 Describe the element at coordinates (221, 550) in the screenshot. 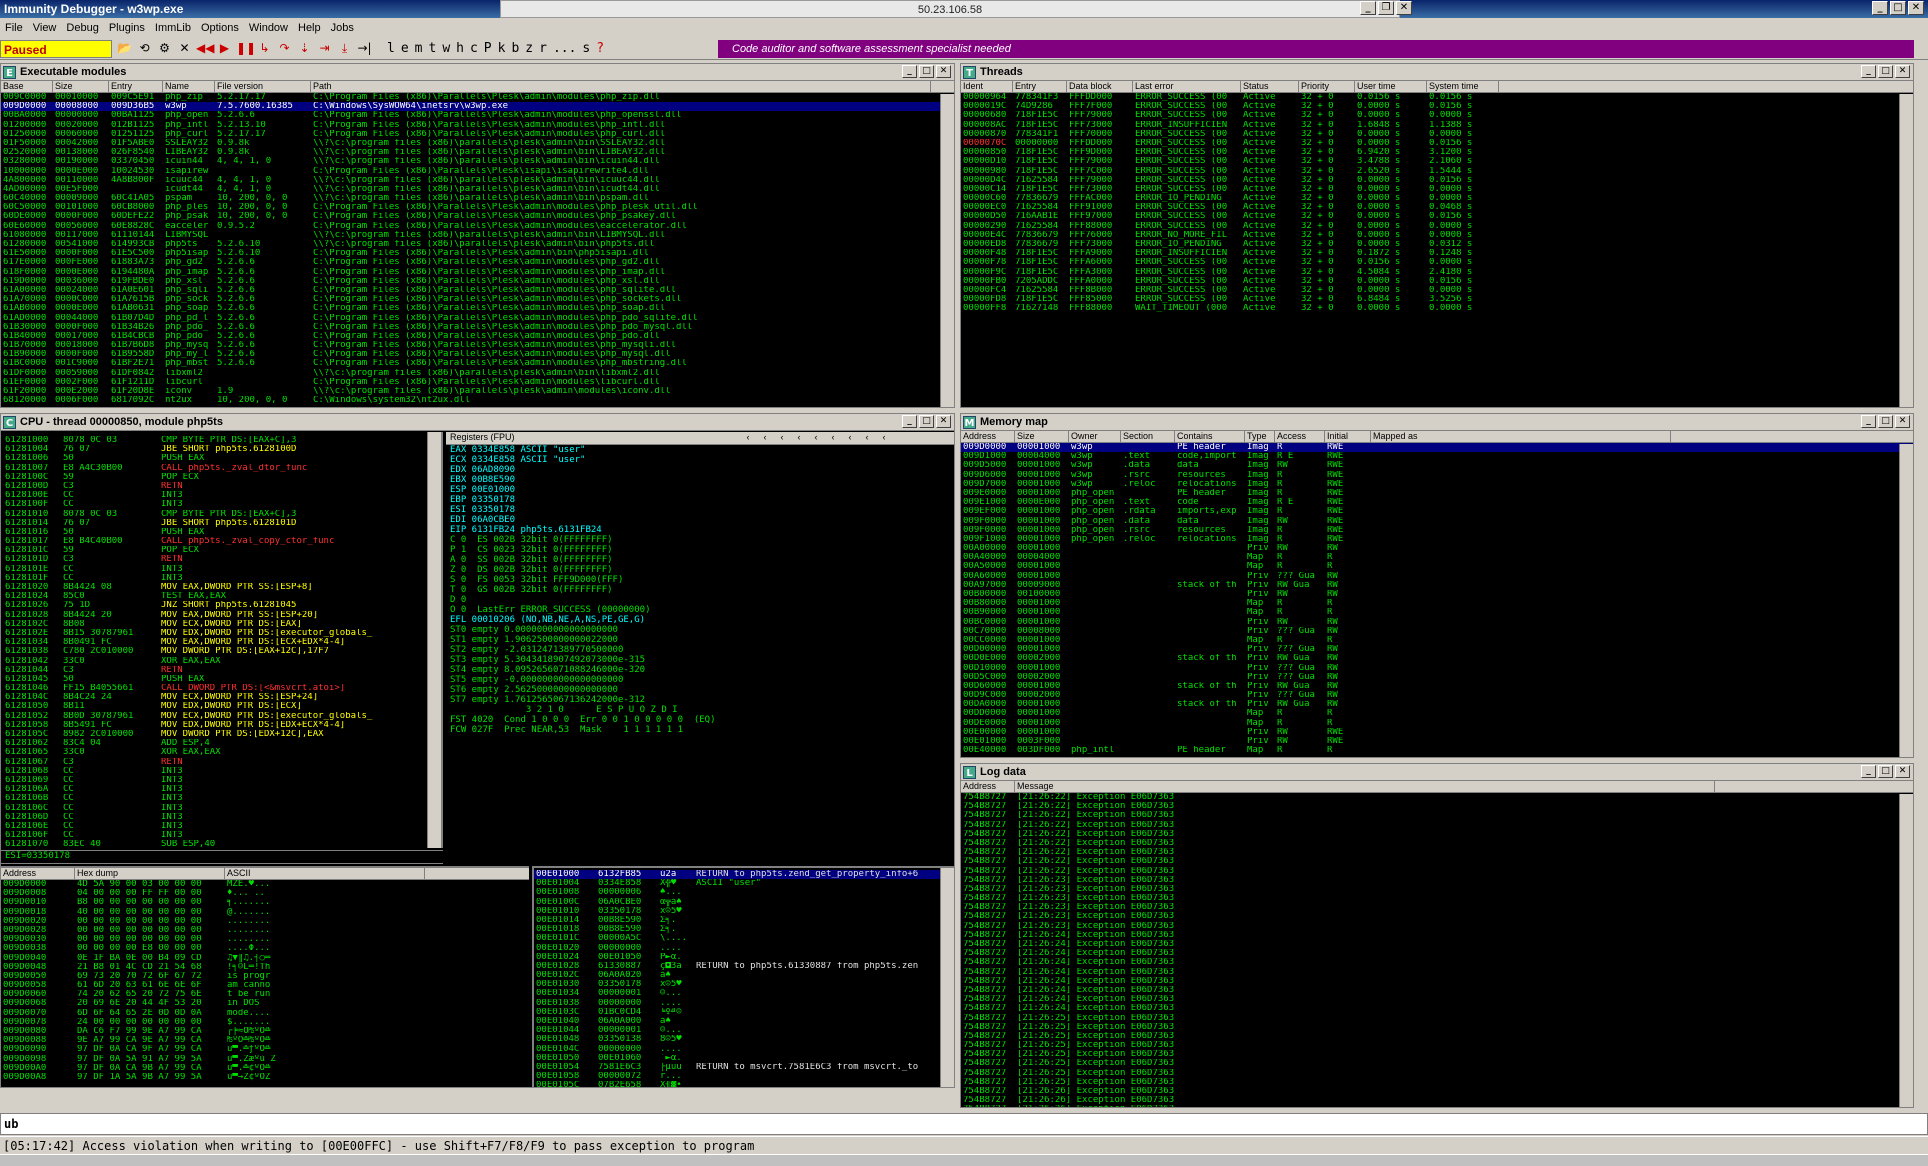

I see `disasm-row: 6128101C 59 POP ECX` at that location.